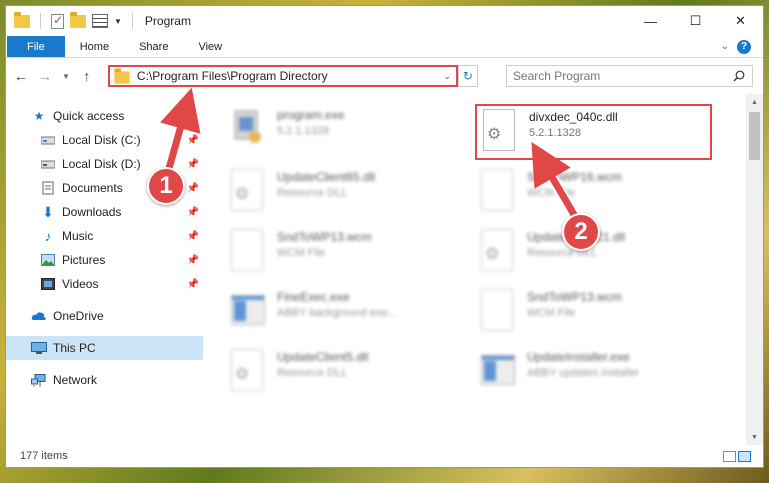 Image resolution: width=769 pixels, height=483 pixels. I want to click on sidebar-item-quick-access: ★ Quick access, so click(104, 116).